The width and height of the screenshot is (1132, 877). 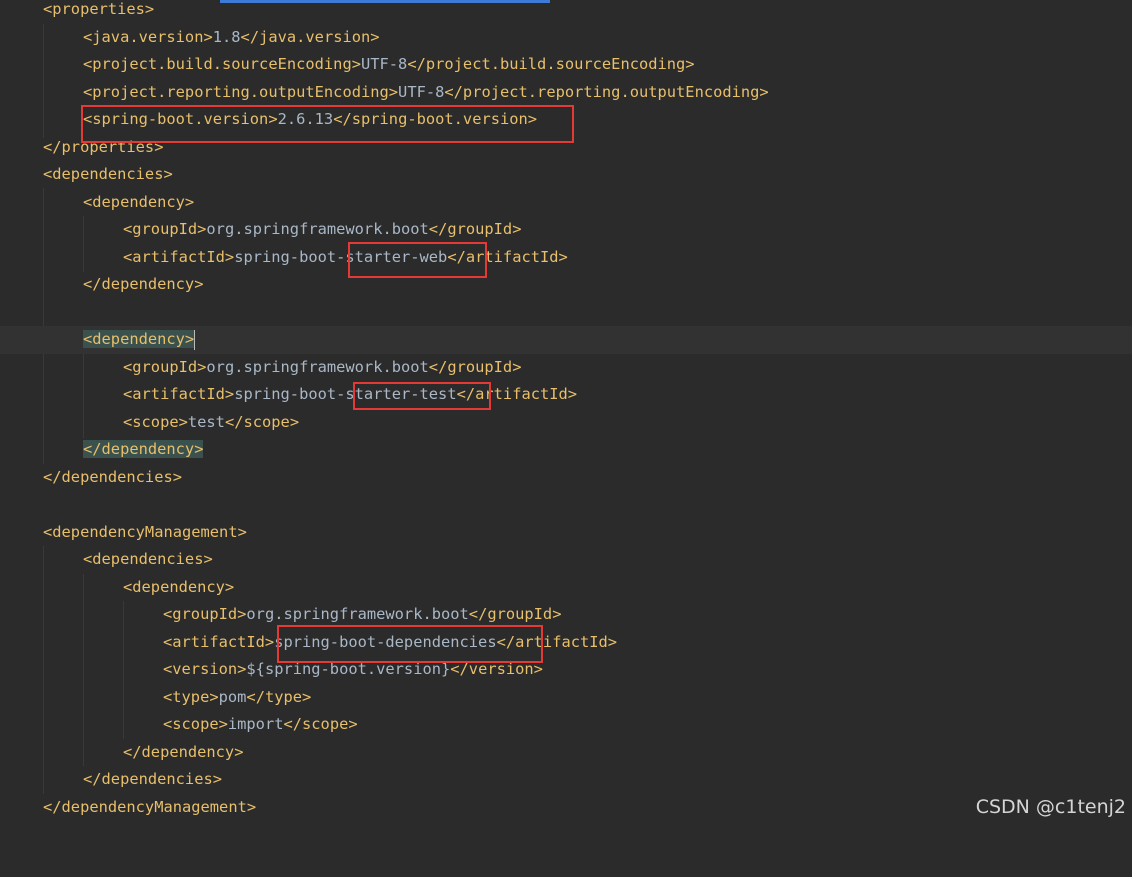 I want to click on xml-close-tag: </dependencyManagement>, so click(x=150, y=807).